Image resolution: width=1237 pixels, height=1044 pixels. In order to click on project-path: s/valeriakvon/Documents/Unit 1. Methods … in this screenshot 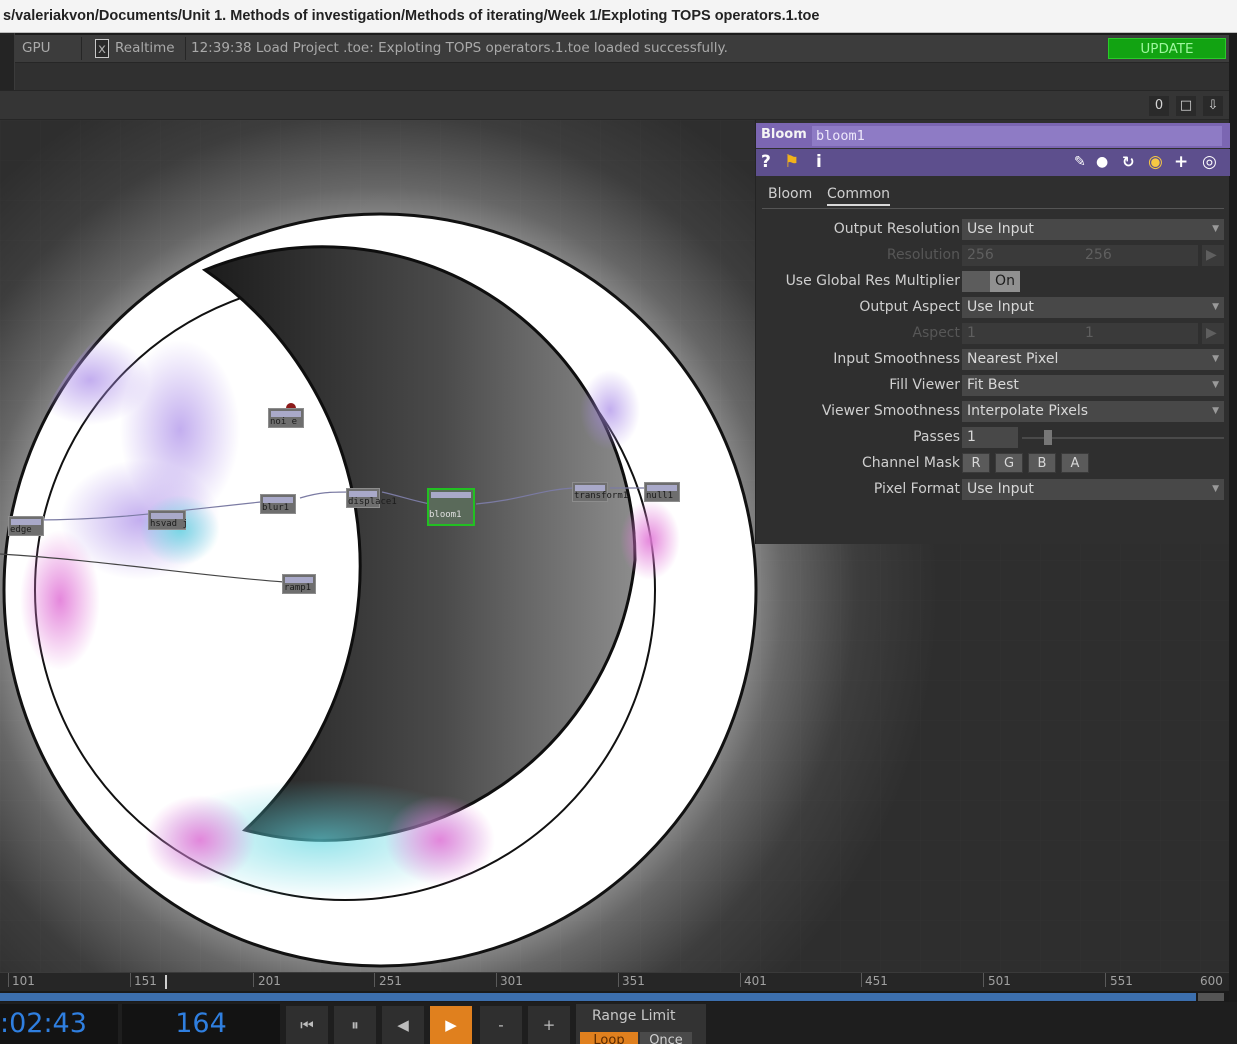, I will do `click(411, 16)`.